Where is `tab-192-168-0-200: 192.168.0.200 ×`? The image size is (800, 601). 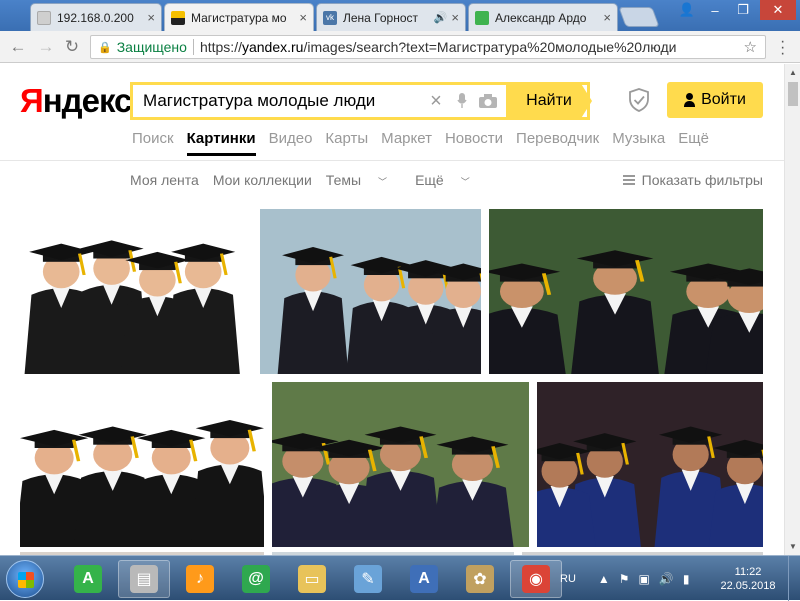
tab-192-168-0-200: 192.168.0.200 × is located at coordinates (96, 17).